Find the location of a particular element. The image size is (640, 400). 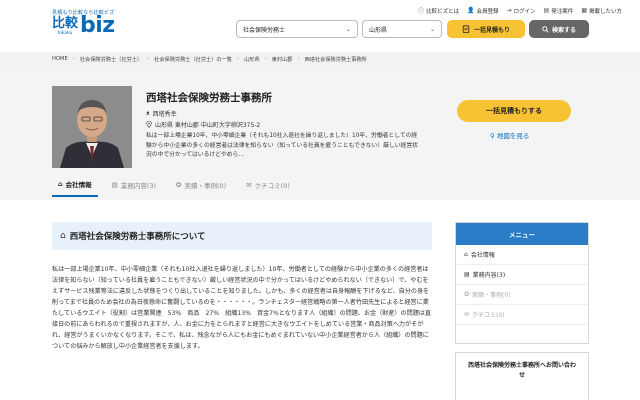

top-link-register: 👤 会員登録 is located at coordinates (483, 10).